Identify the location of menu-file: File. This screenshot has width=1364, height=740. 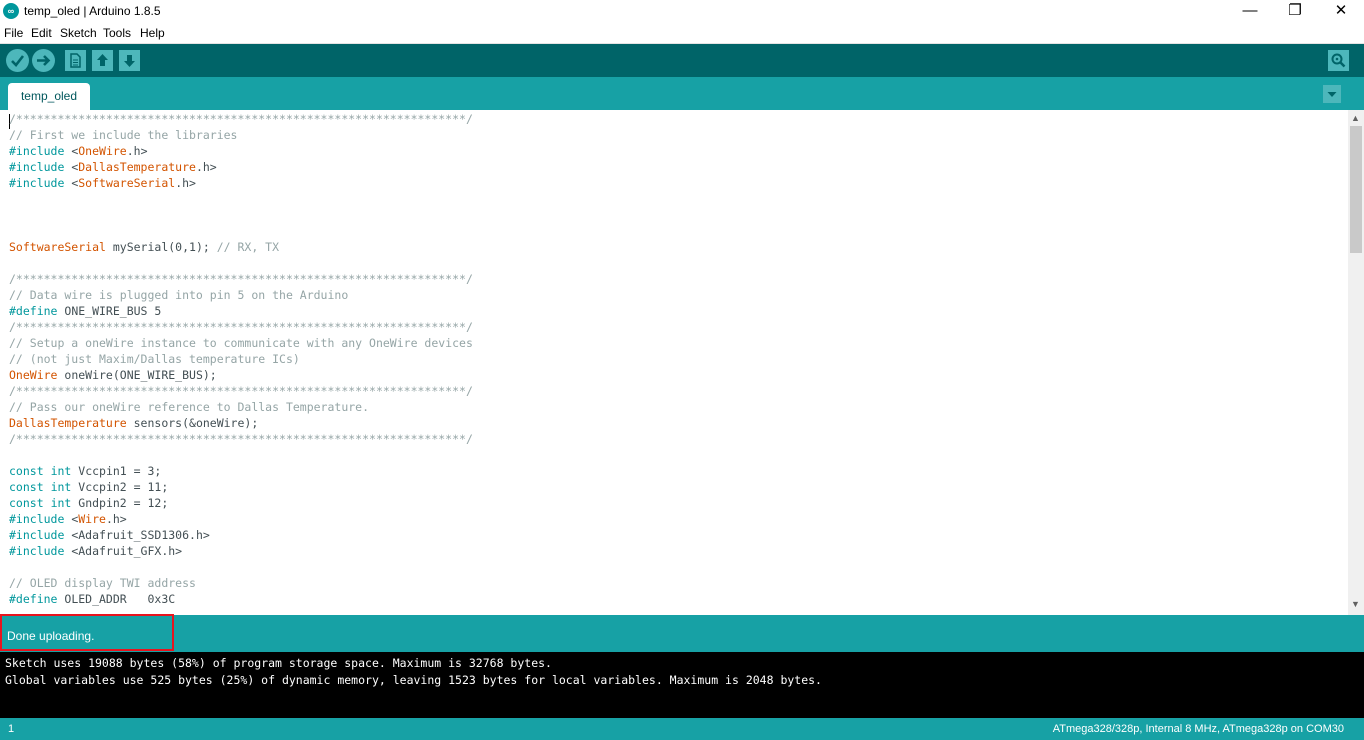
(13, 33).